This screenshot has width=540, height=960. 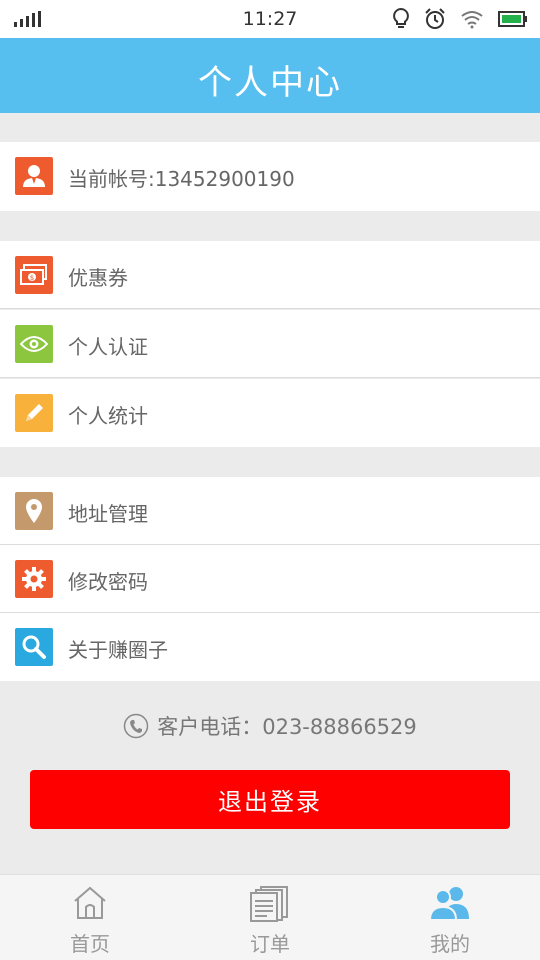 I want to click on phone-icon, so click(x=136, y=726).